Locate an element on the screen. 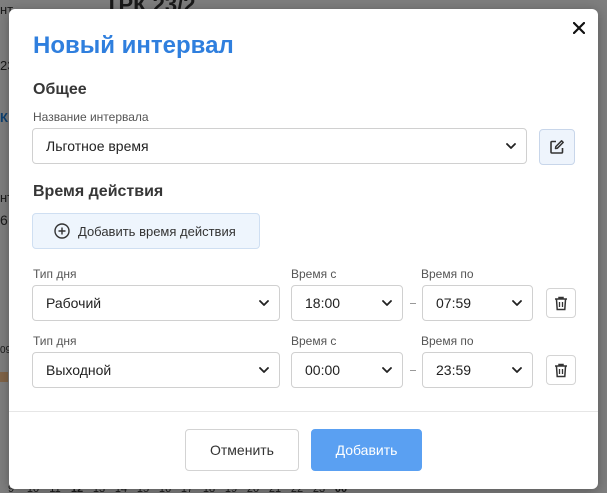 Image resolution: width=607 pixels, height=493 pixels. time-to-value: 23:59 is located at coordinates (454, 370).